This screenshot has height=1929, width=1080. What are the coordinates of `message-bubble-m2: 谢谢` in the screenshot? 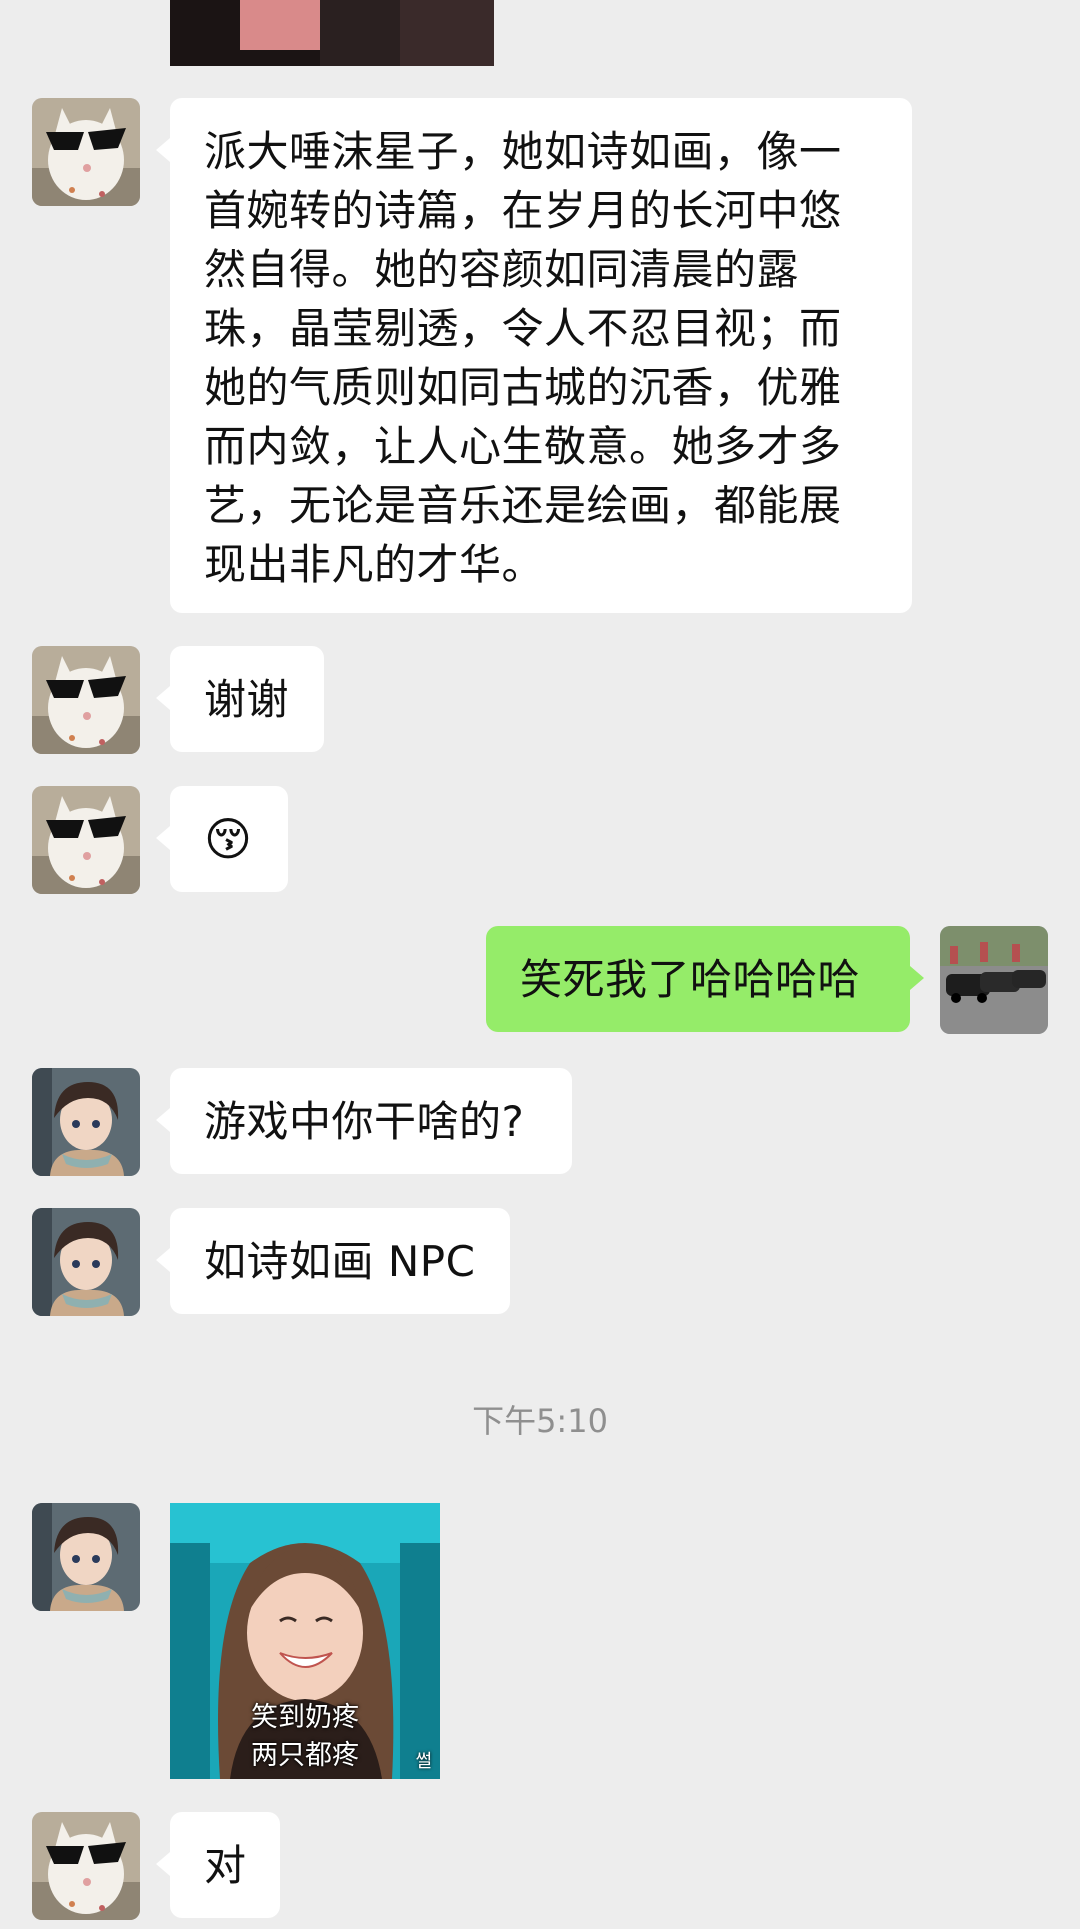 It's located at (240, 699).